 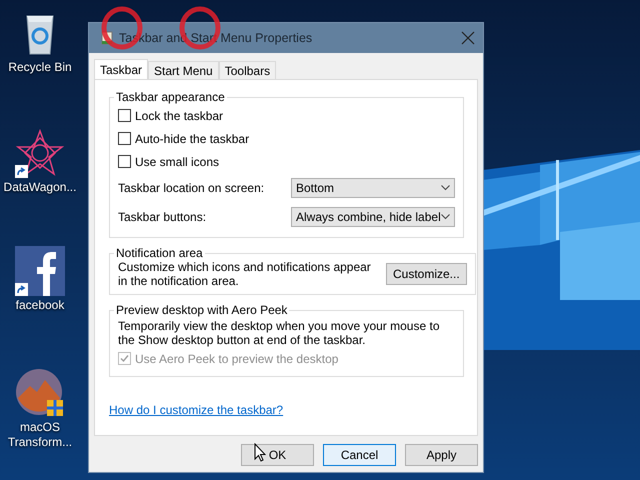 What do you see at coordinates (170, 97) in the screenshot?
I see `group-title: Taskbar appearance` at bounding box center [170, 97].